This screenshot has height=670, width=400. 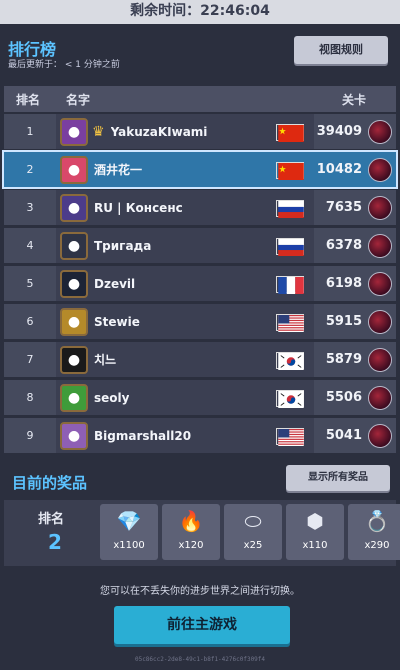 I want to click on leaderboard-row: 6 ● Stewie 5915, so click(x=200, y=321).